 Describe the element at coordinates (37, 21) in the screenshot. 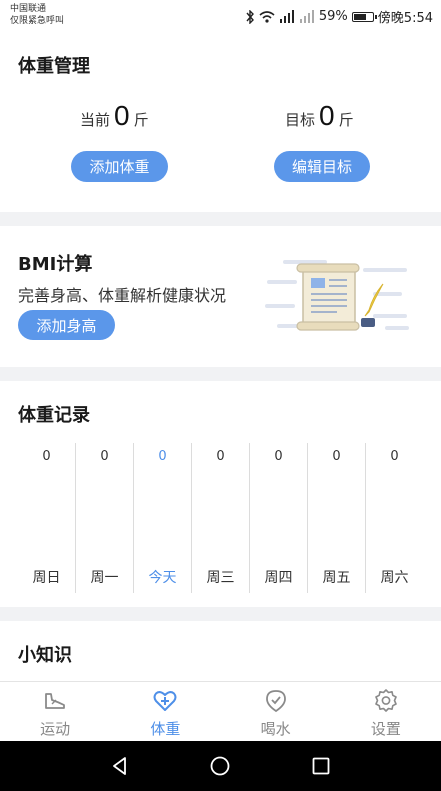

I see `carrier-status: 仅限紧急呼叫` at that location.